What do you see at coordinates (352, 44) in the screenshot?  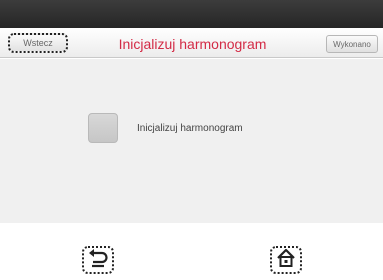 I see `done-button: Wykonano` at bounding box center [352, 44].